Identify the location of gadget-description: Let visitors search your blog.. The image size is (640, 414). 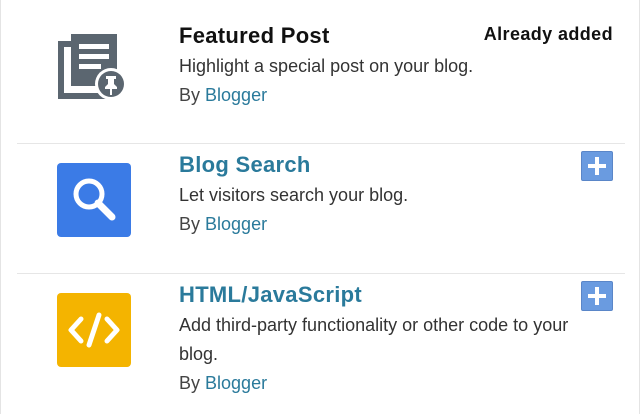
(294, 195).